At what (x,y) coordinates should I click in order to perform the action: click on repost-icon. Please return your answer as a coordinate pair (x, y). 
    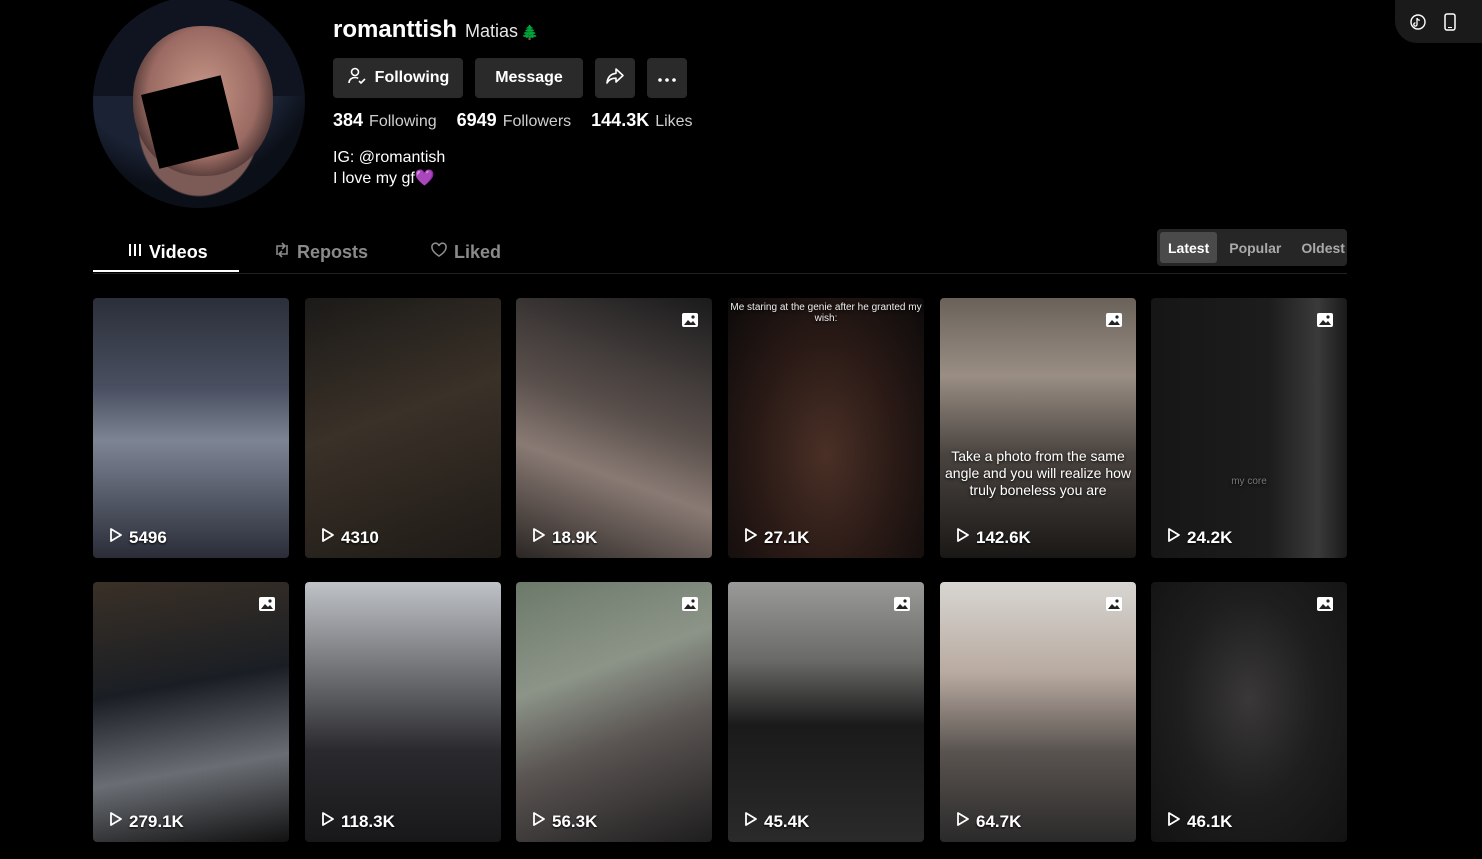
    Looking at the image, I should click on (282, 252).